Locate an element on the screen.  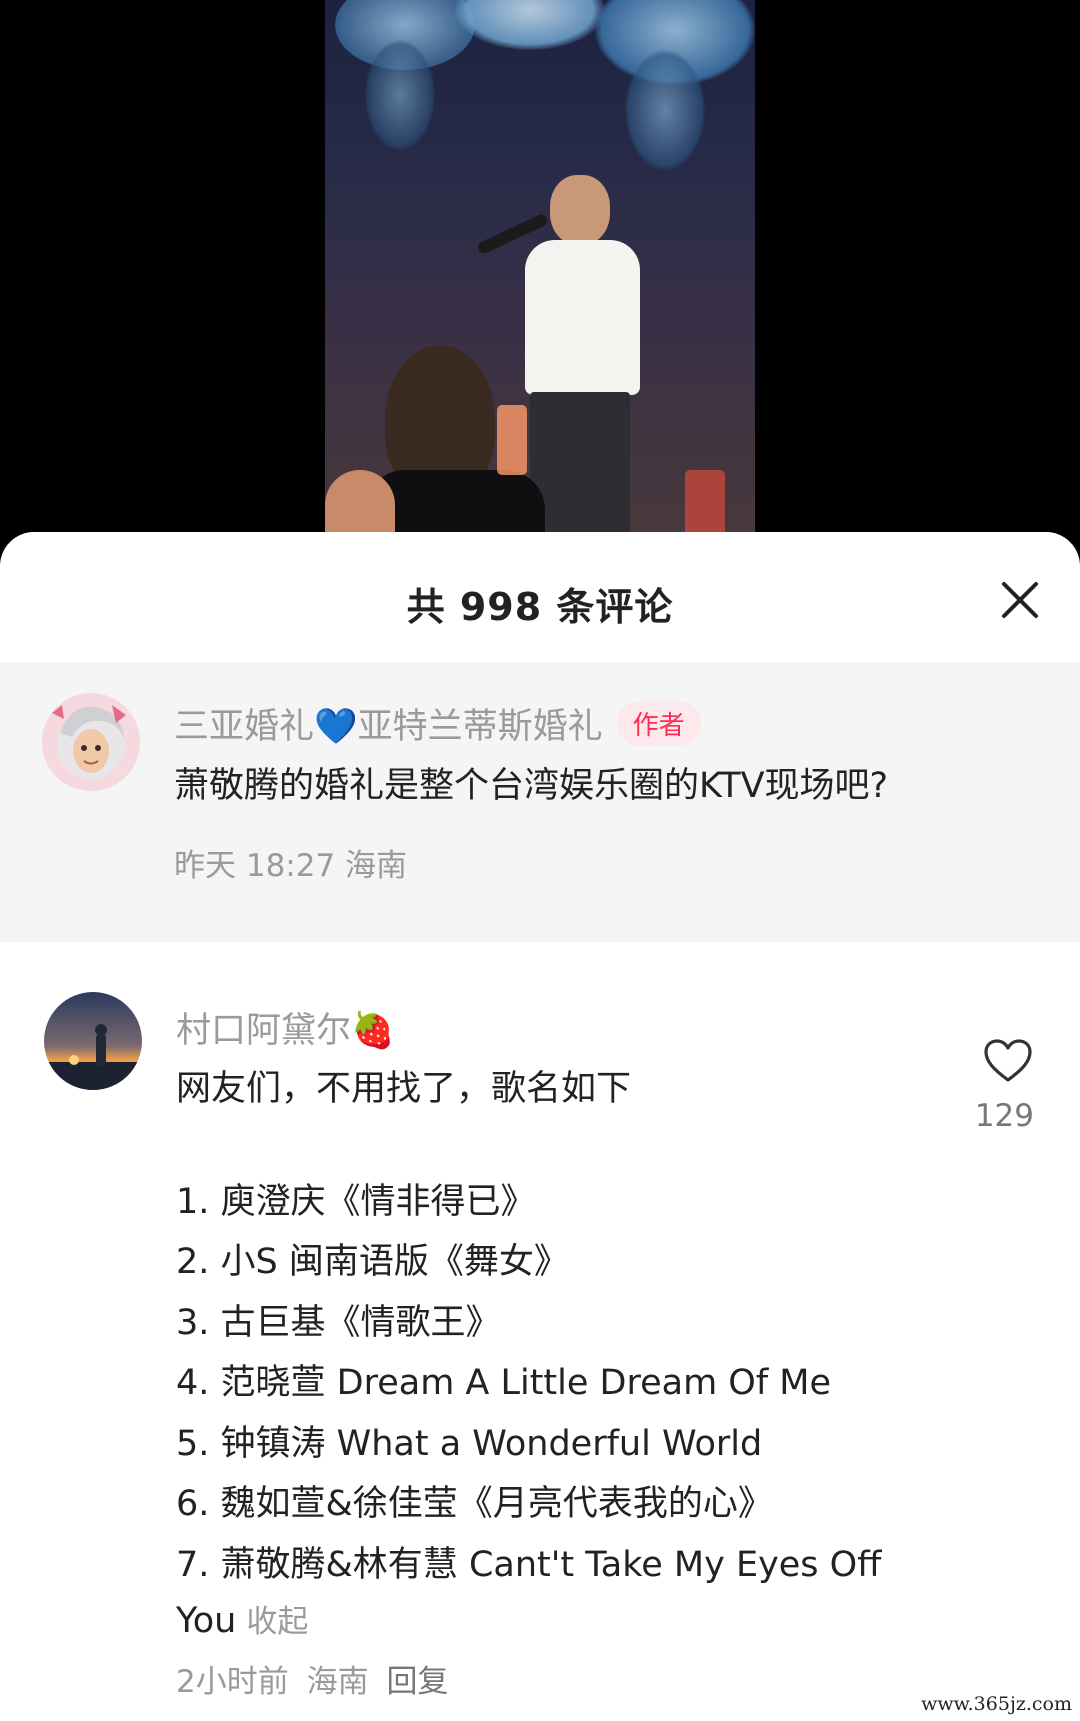
like-count: 129 is located at coordinates (1004, 1116).